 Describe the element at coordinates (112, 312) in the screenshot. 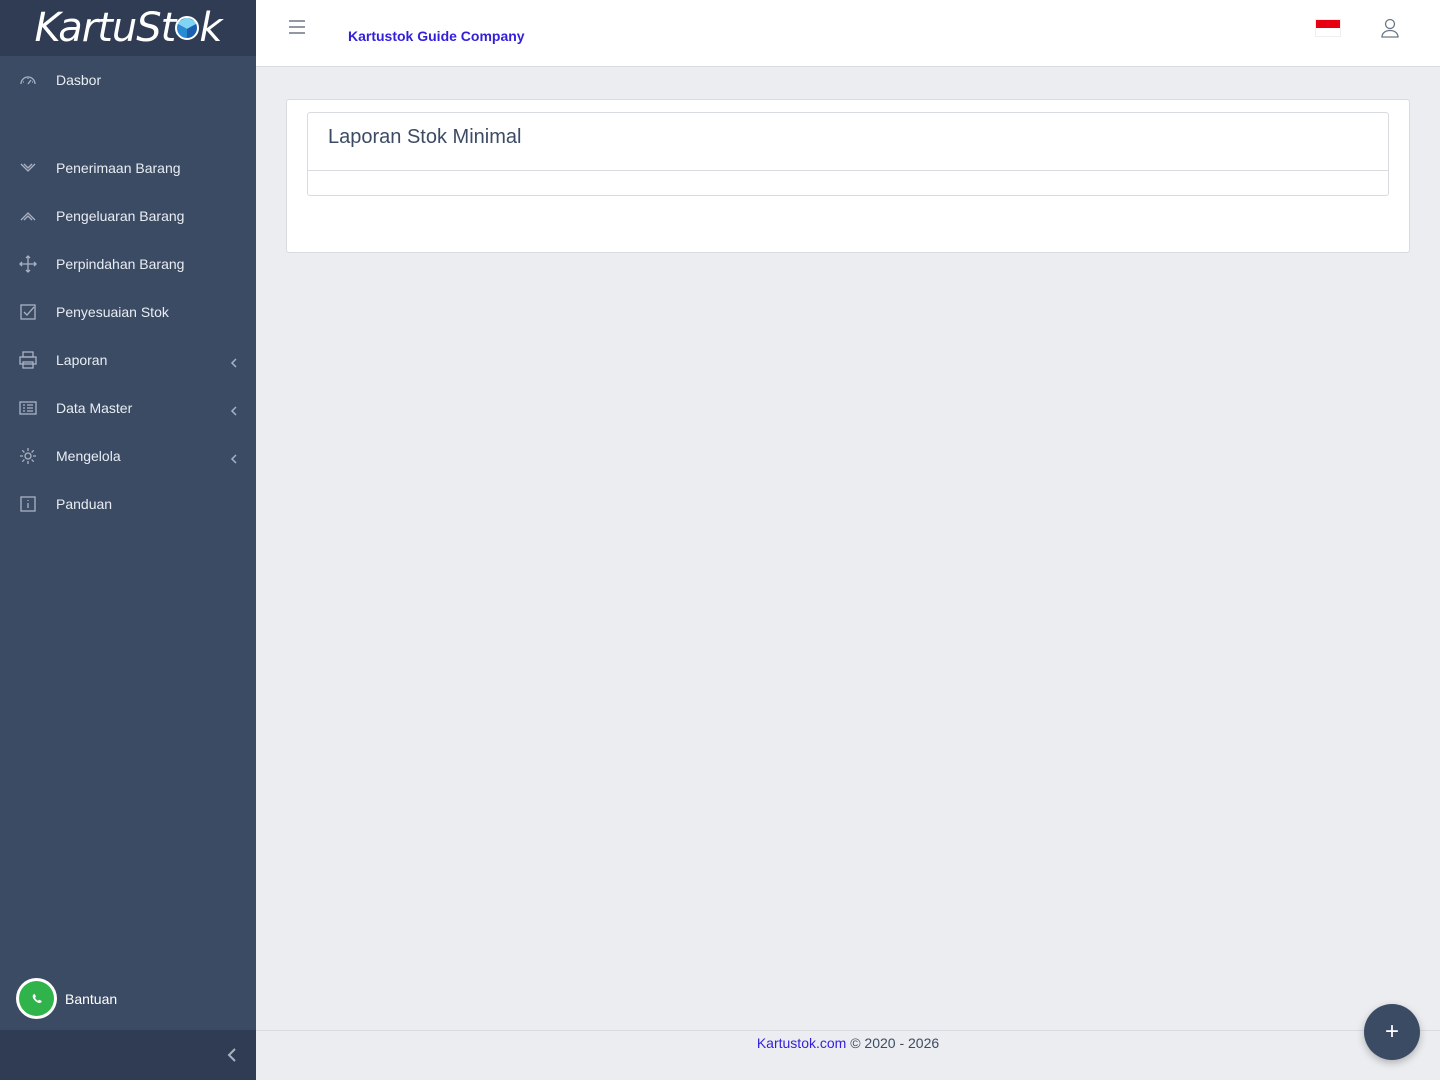

I see `sidebar-item-label: Penyesuaian Stok` at that location.